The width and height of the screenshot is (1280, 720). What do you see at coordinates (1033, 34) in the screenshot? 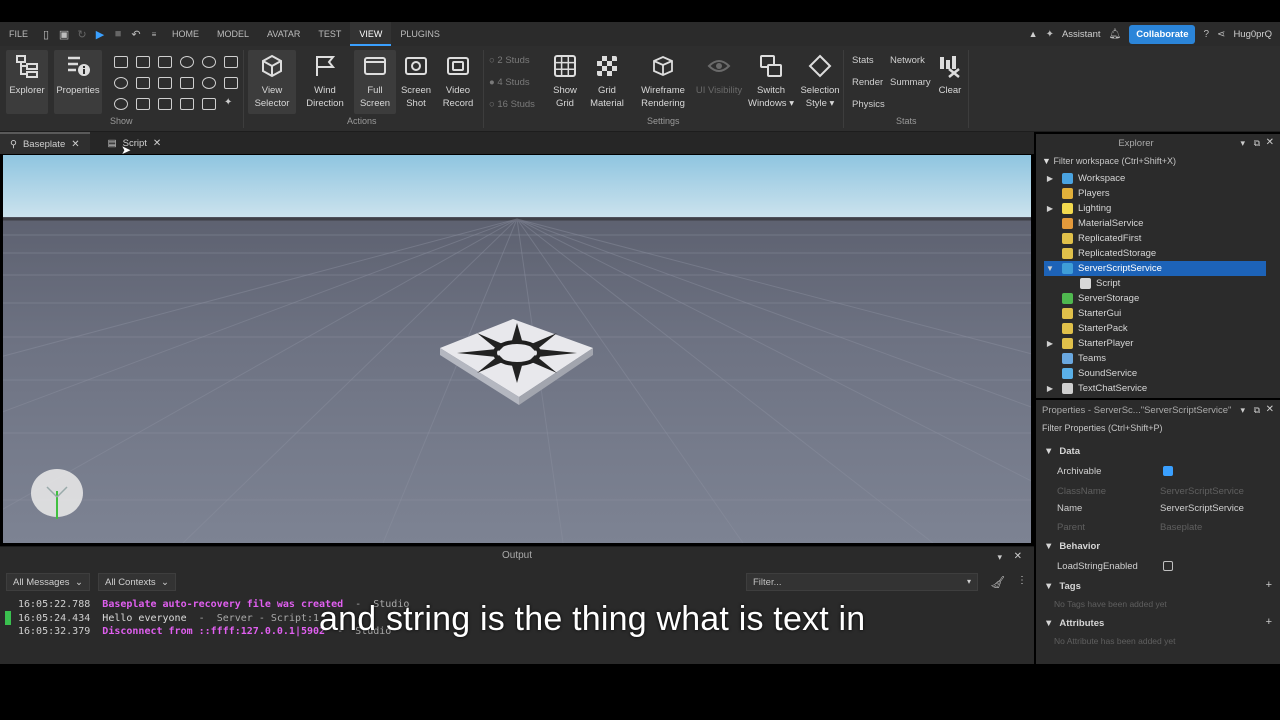
I see `collapse-ribbon-icon: ▲` at bounding box center [1033, 34].